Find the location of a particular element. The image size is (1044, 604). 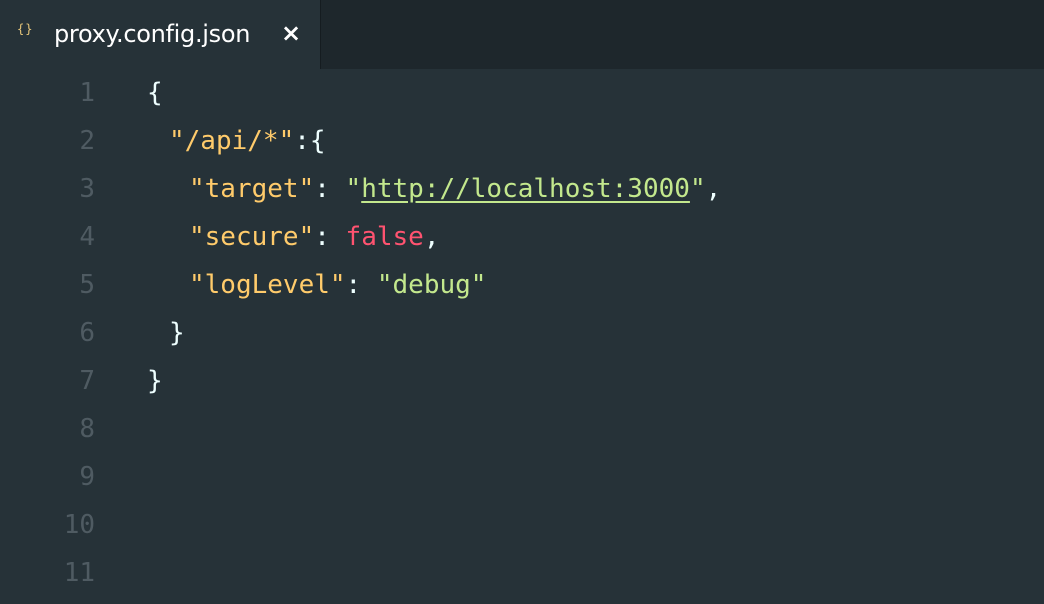

loglevel-value: "debug" is located at coordinates (431, 285).